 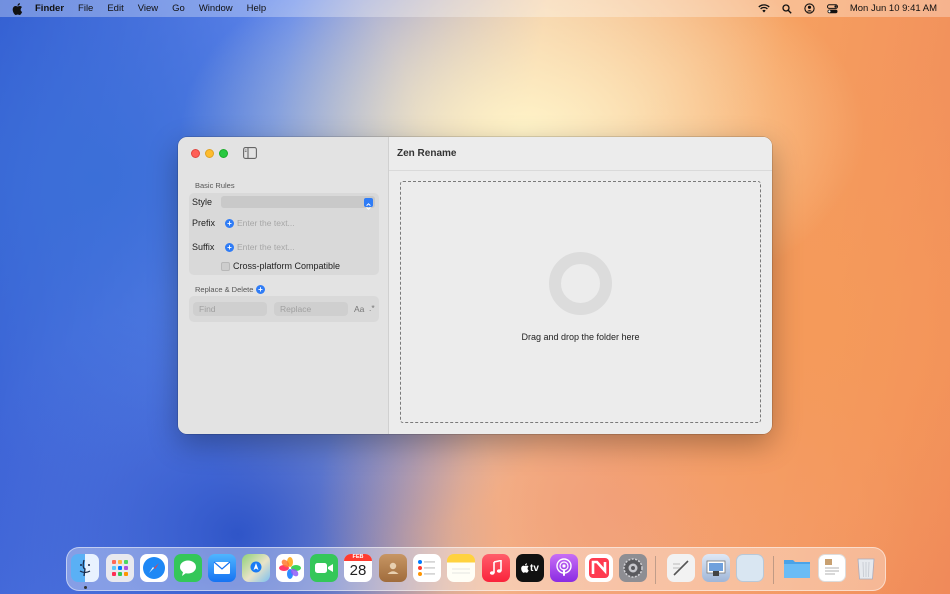 What do you see at coordinates (787, 8) in the screenshot?
I see `spotlight-search-icon` at bounding box center [787, 8].